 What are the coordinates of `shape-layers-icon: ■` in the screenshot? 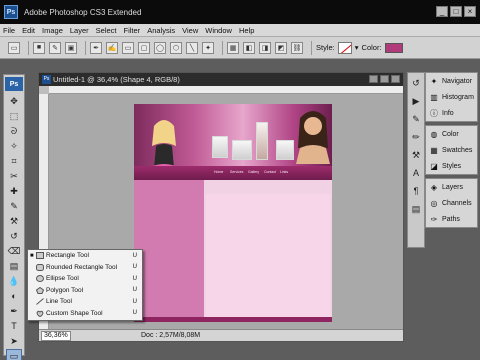 It's located at (39, 47).